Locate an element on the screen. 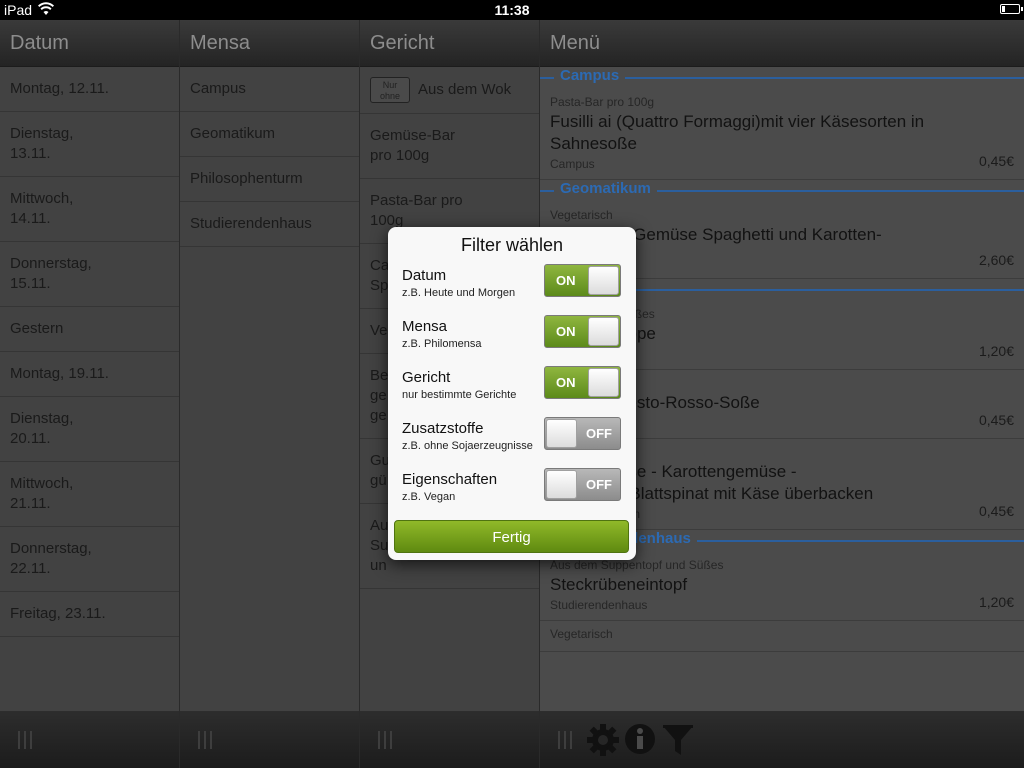 The width and height of the screenshot is (1024, 768). filter-hint: z.B. Philomensa is located at coordinates (442, 344).